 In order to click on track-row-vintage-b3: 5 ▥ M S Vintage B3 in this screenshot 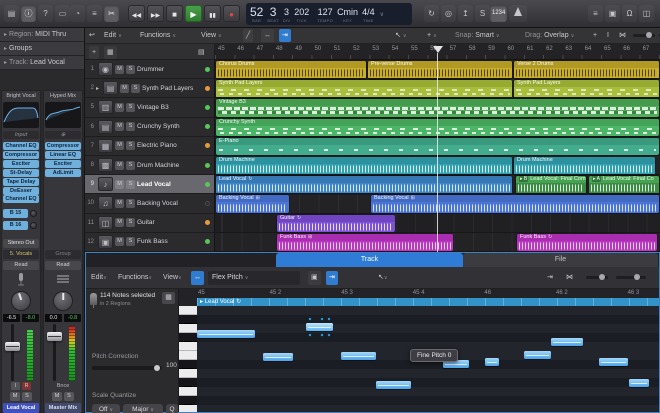, I will do `click(149, 108)`.